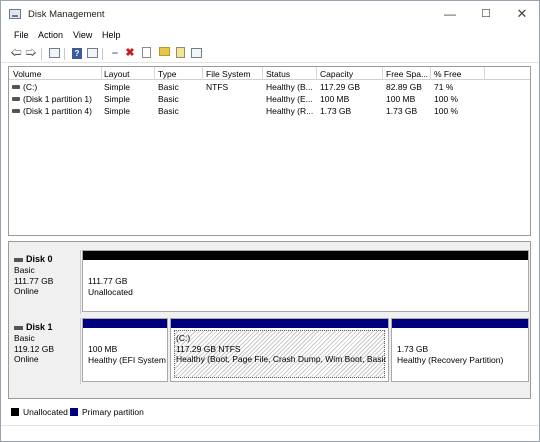 Image resolution: width=540 pixels, height=442 pixels. What do you see at coordinates (77, 53) in the screenshot?
I see `help-icon: ?` at bounding box center [77, 53].